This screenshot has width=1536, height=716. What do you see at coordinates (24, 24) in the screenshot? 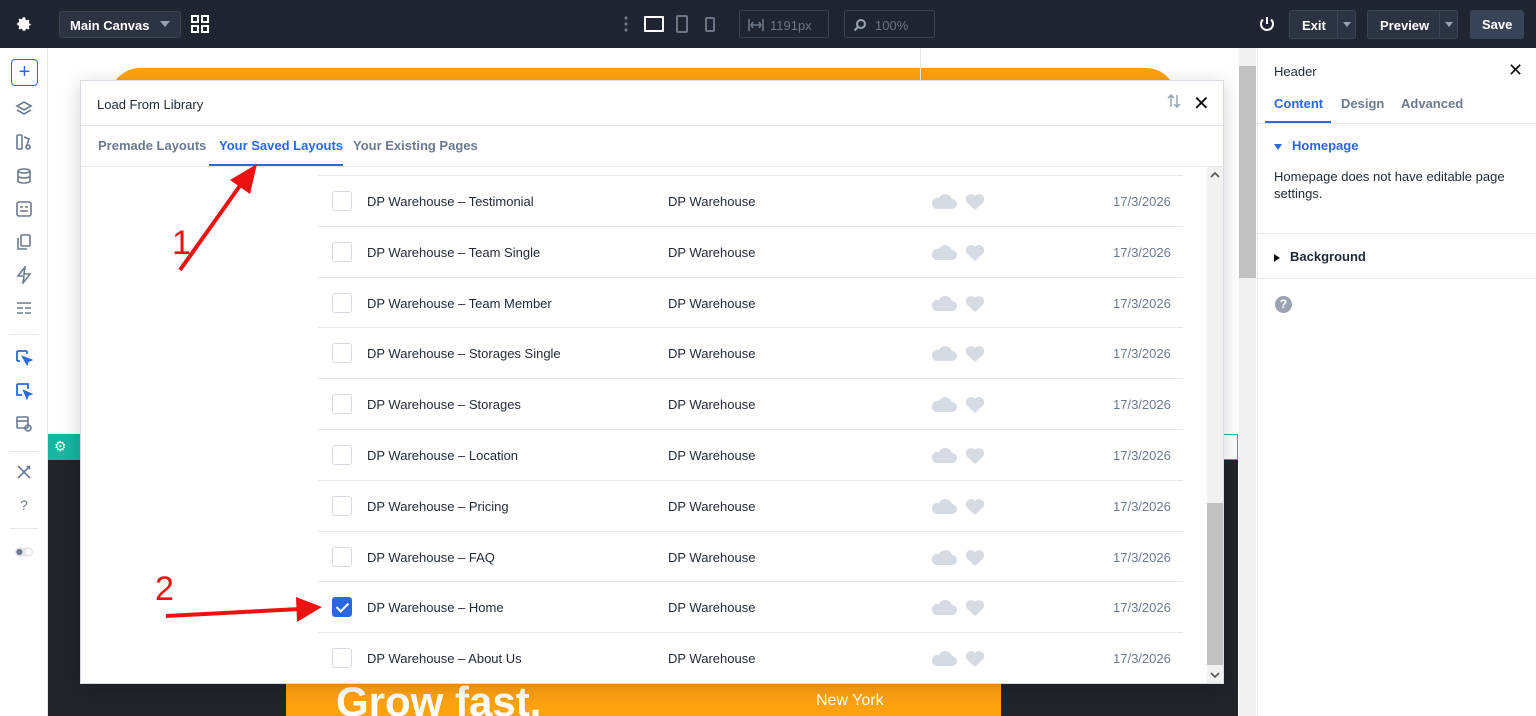
I see `settings-gear-icon` at bounding box center [24, 24].